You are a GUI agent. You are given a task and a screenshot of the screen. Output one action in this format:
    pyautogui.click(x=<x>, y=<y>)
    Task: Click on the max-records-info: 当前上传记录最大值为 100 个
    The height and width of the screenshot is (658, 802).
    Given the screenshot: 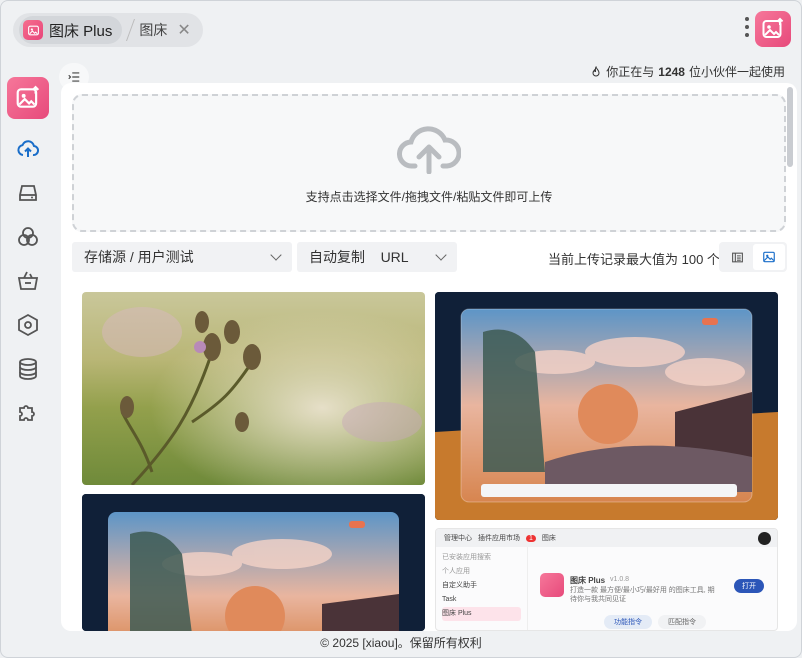 What is the action you would take?
    pyautogui.click(x=634, y=259)
    